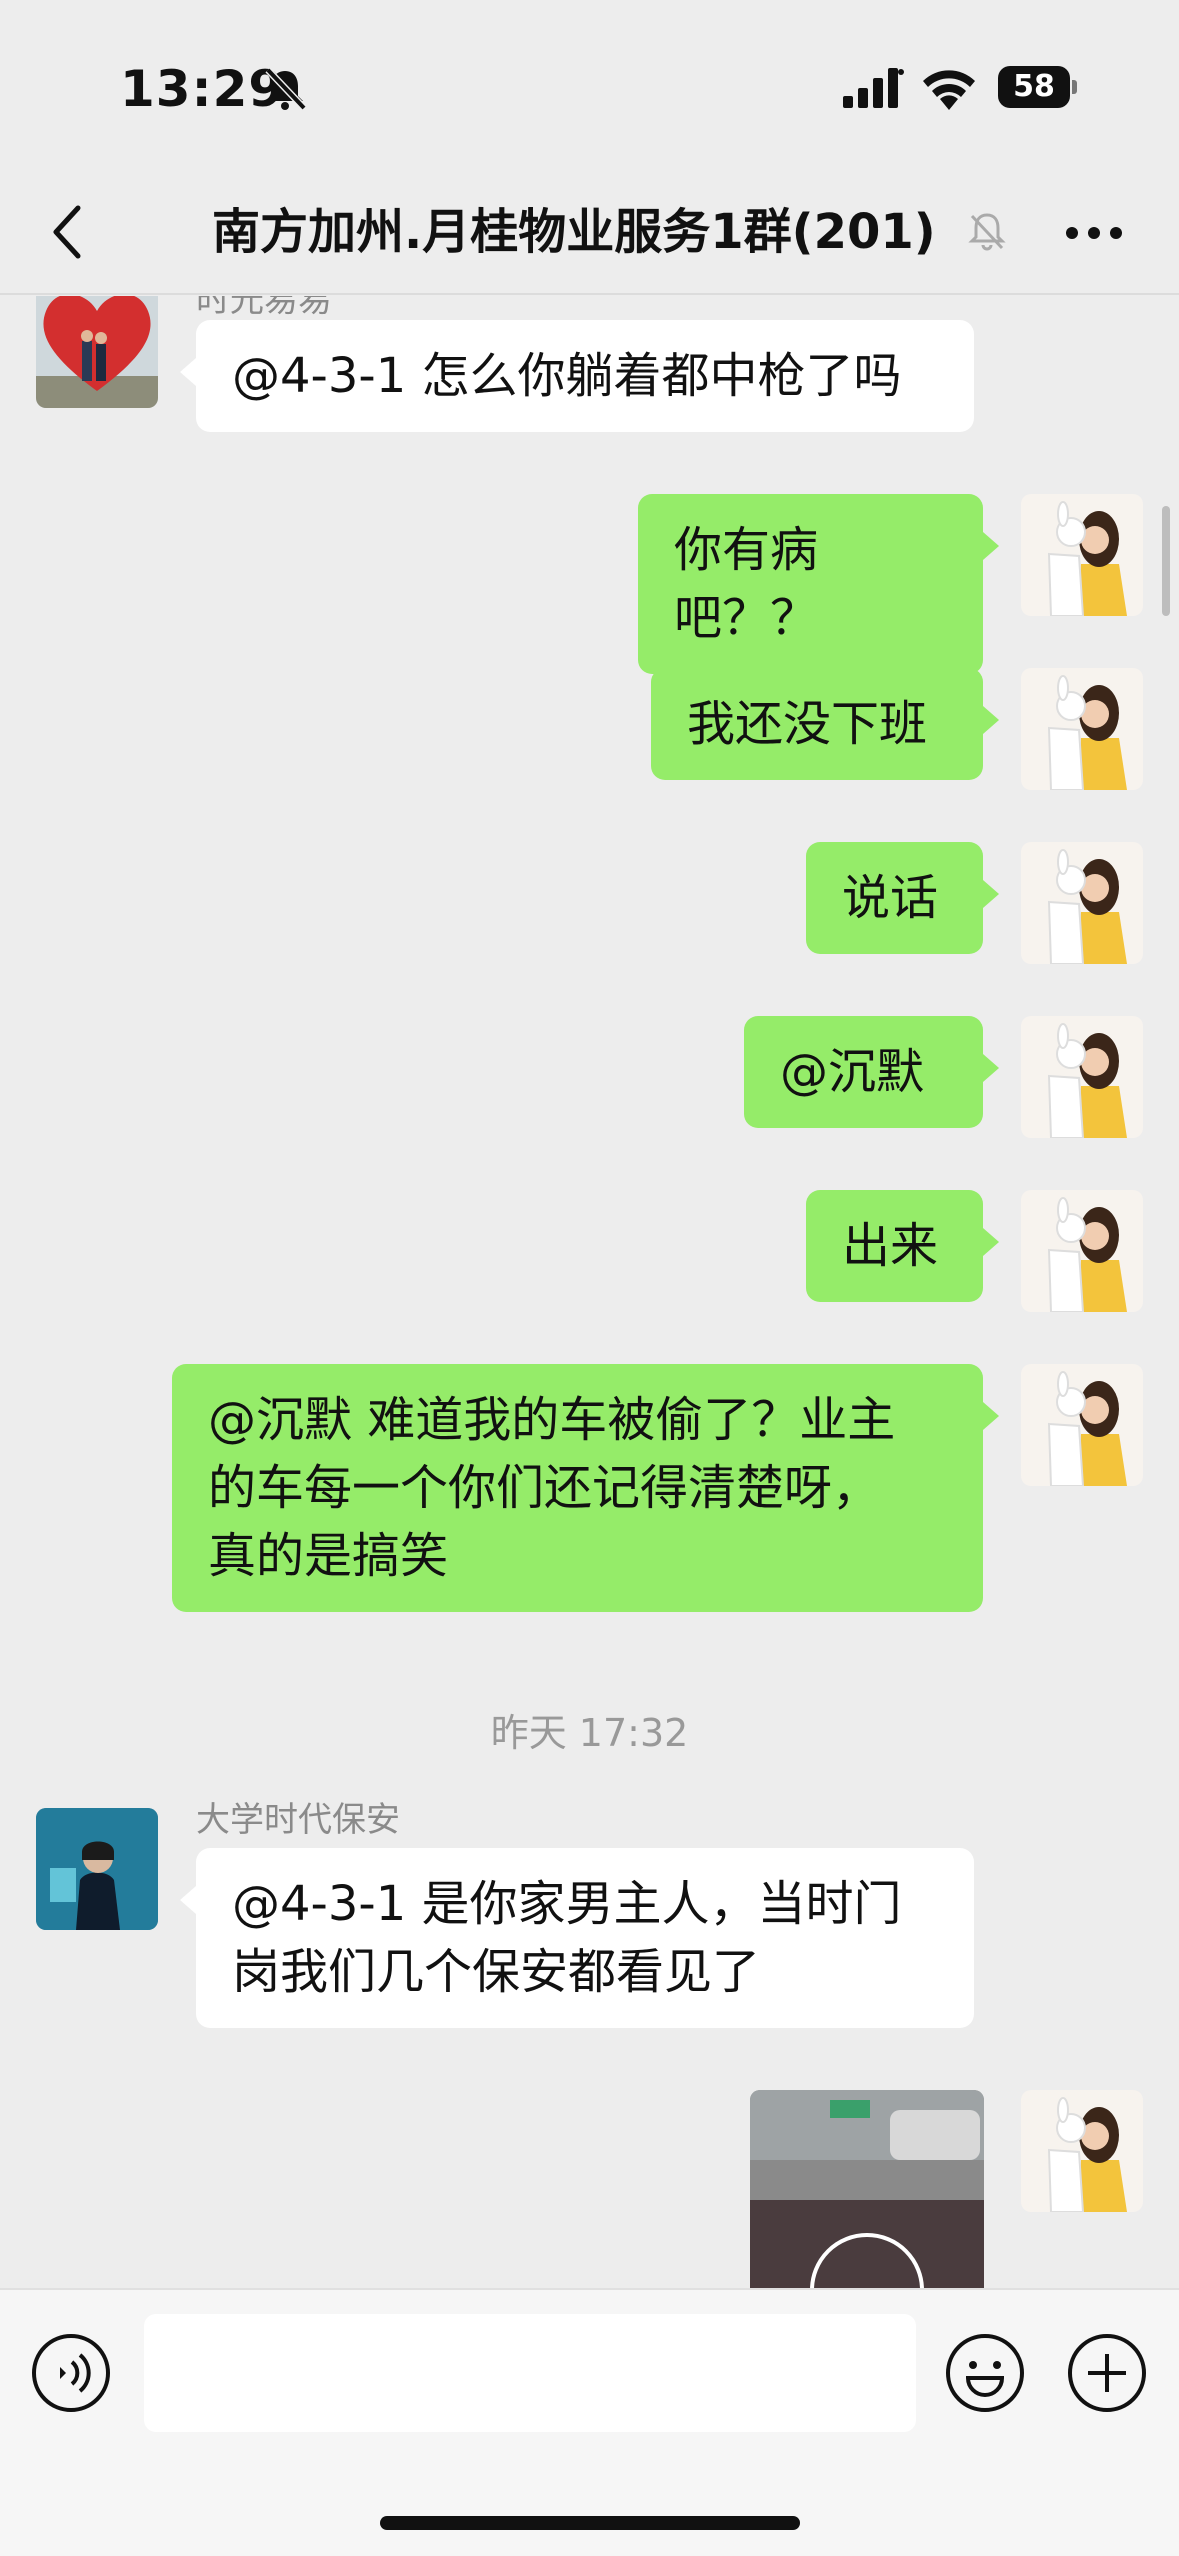 The width and height of the screenshot is (1179, 2556). Describe the element at coordinates (949, 90) in the screenshot. I see `wifi-icon` at that location.